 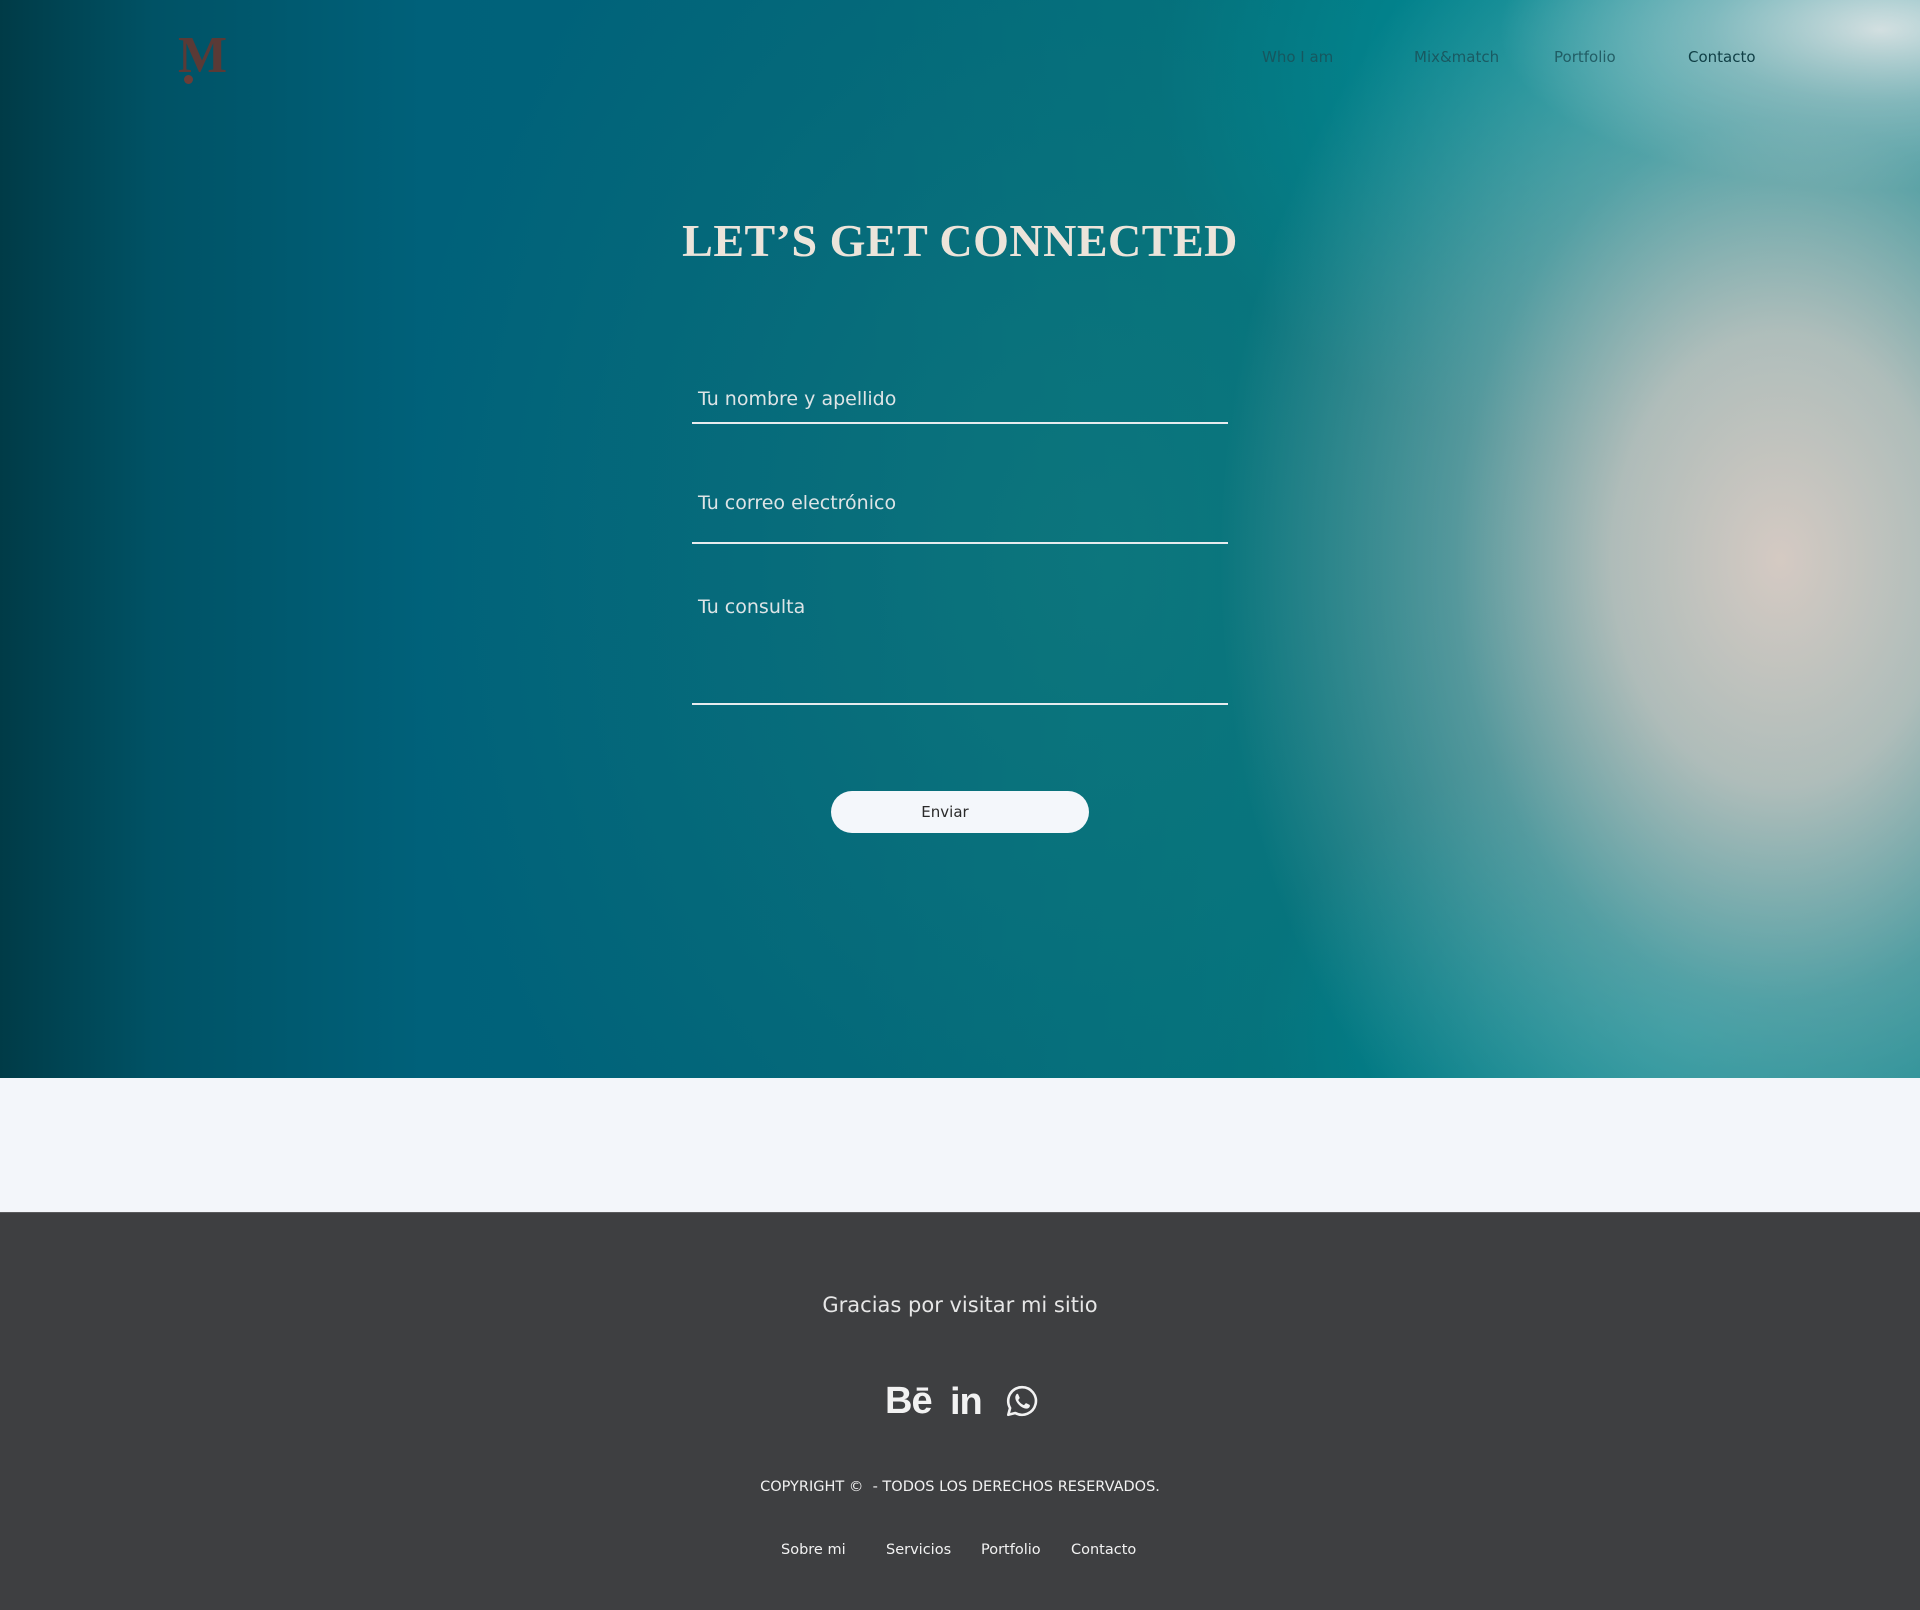 What do you see at coordinates (911, 1401) in the screenshot?
I see `behance-icon: Bē` at bounding box center [911, 1401].